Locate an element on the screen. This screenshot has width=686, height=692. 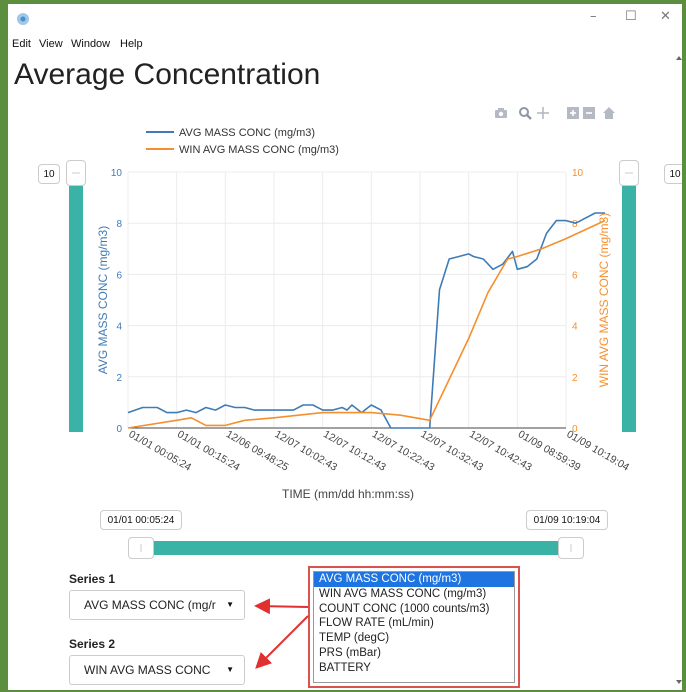
arrow-to-series1 is located at coordinates (281, 606).